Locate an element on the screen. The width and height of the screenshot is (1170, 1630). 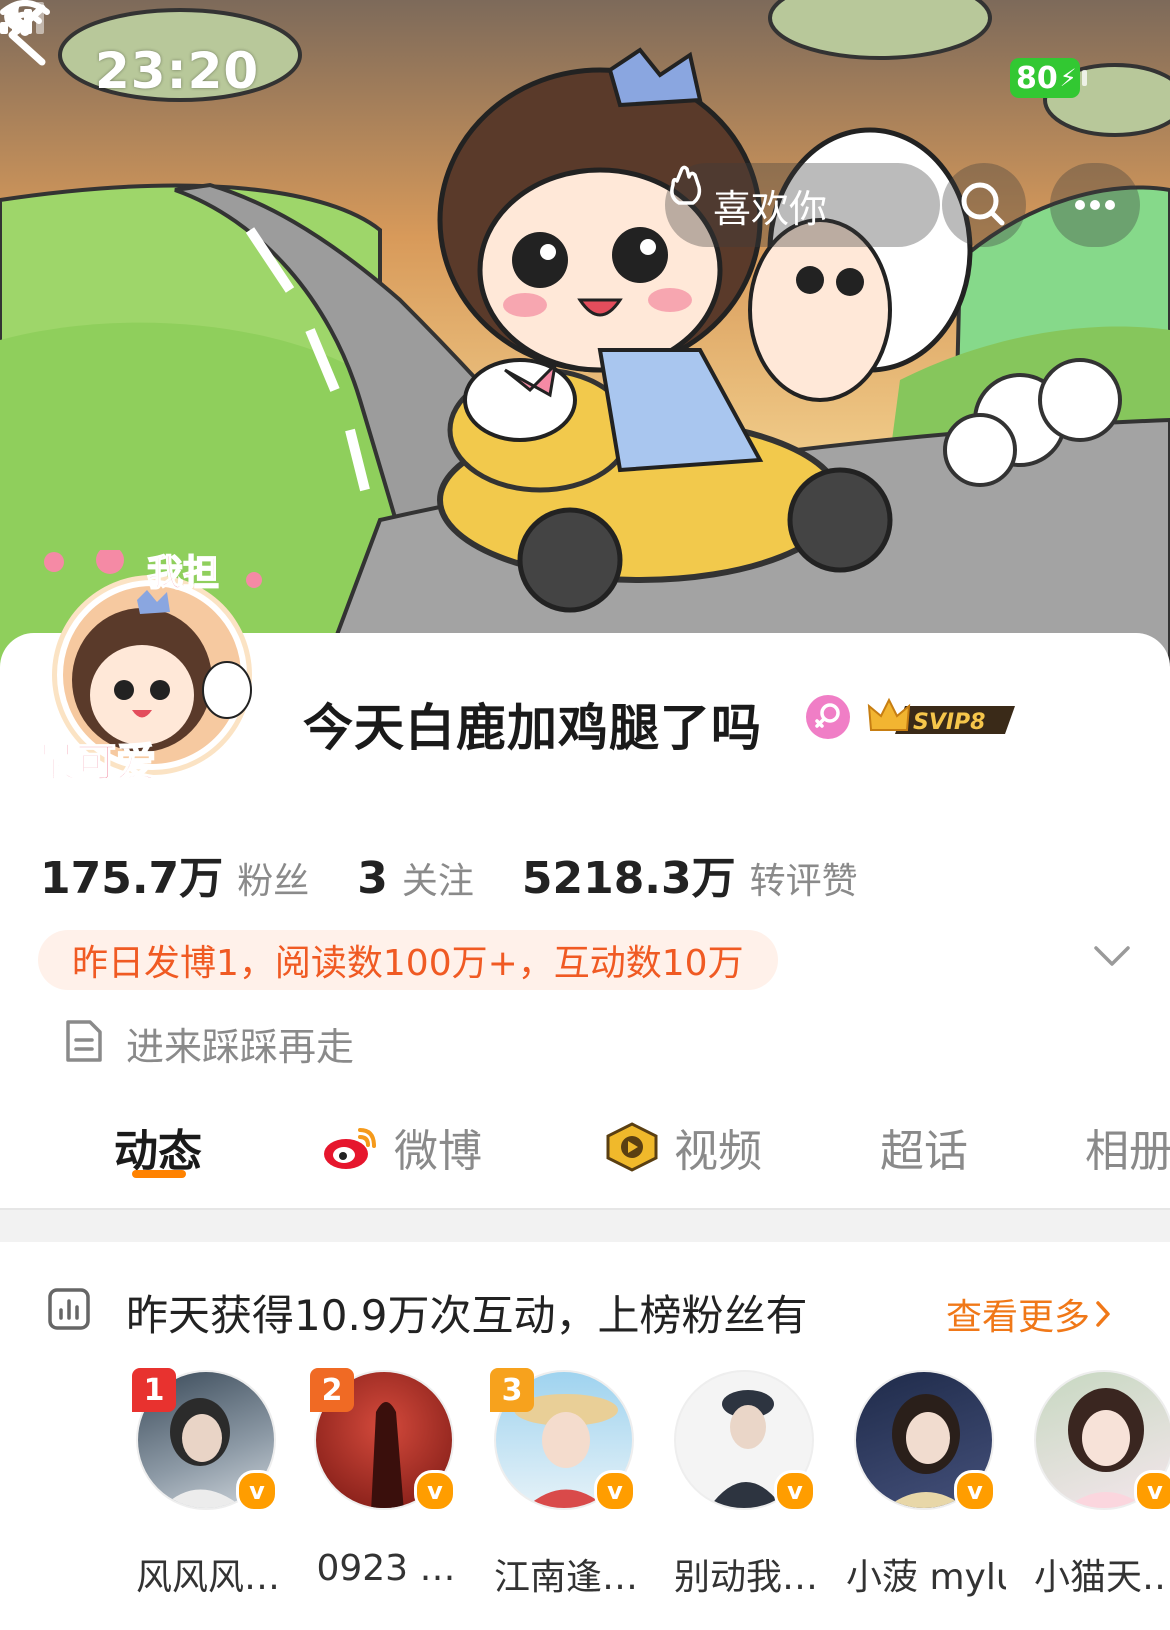
activity-summary: 昨日发博1，阅读数100万+，互动数10万 is located at coordinates (408, 960).